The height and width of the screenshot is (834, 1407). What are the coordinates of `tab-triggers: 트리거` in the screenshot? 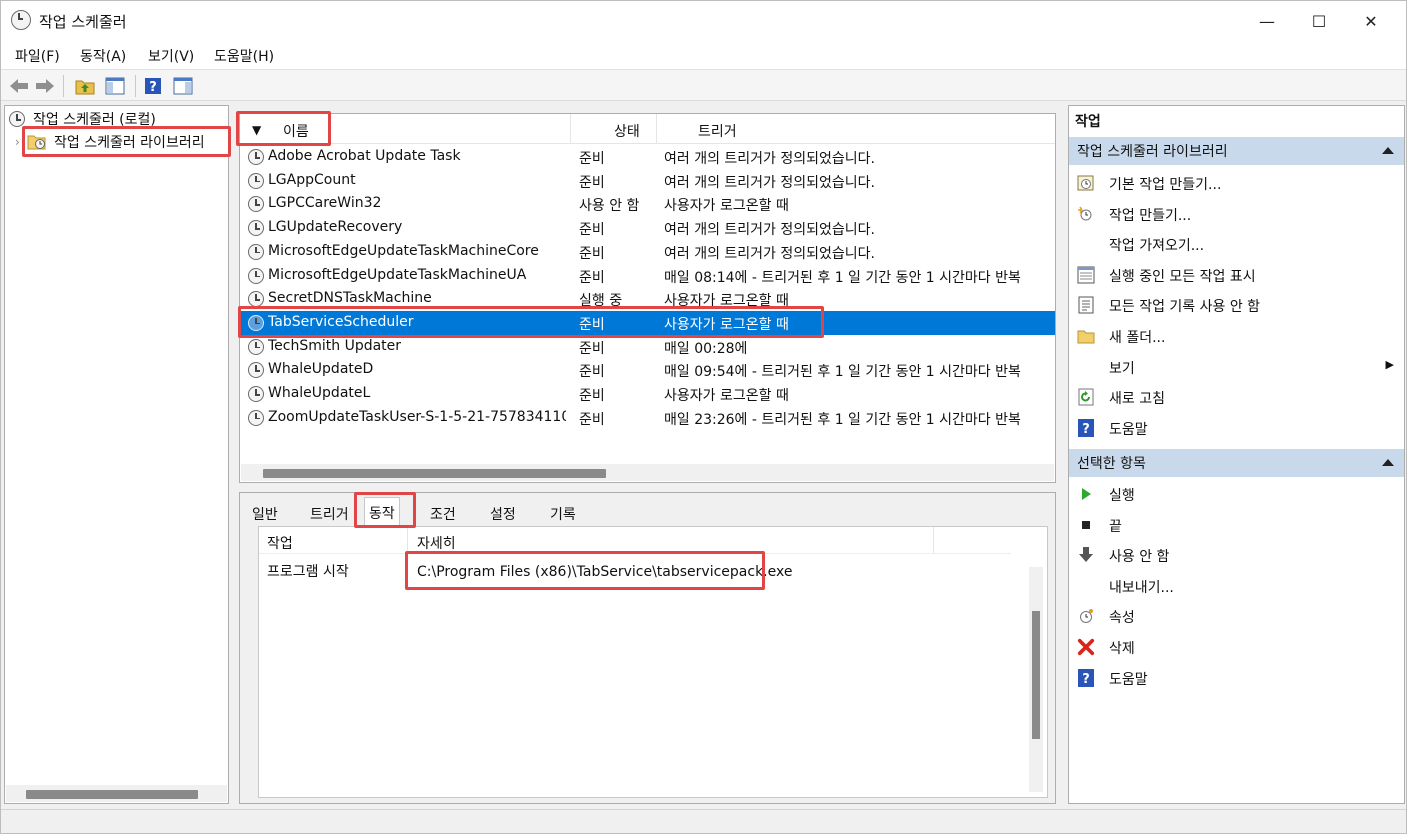 It's located at (329, 514).